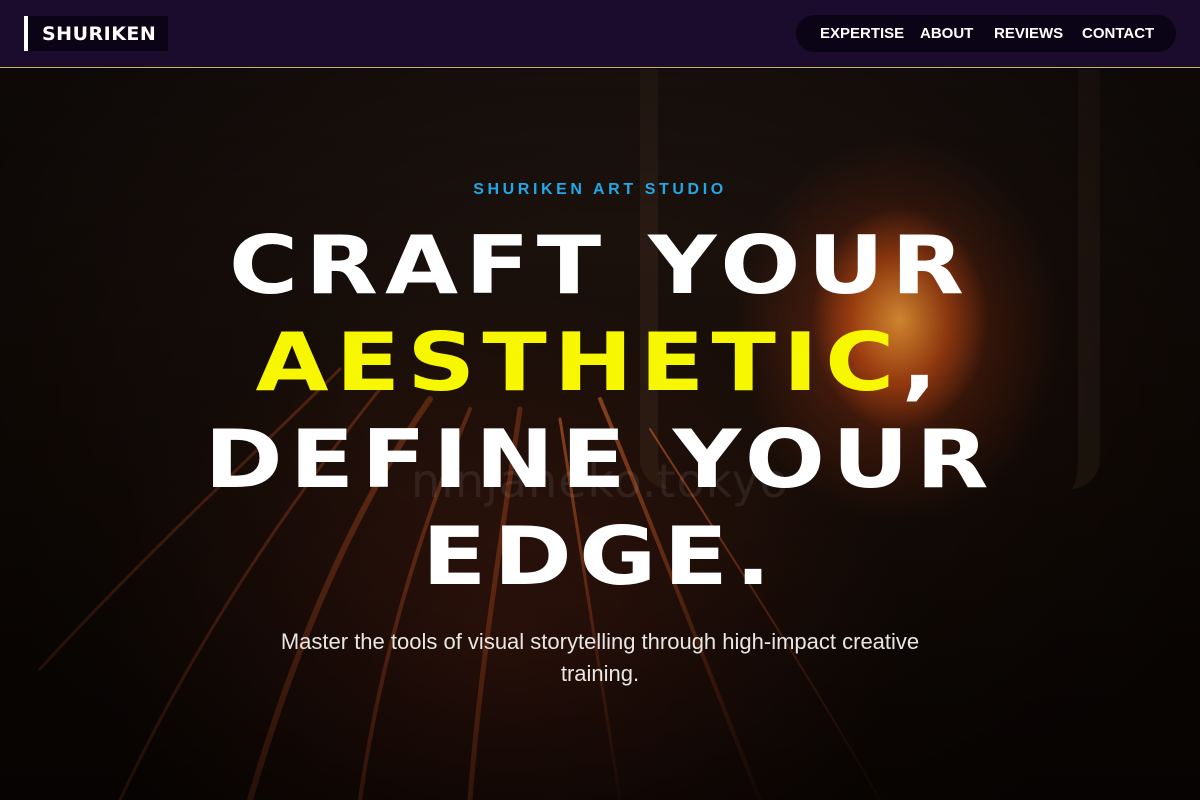  What do you see at coordinates (600, 459) in the screenshot?
I see `headline-line-3: DEFINE YOUR` at bounding box center [600, 459].